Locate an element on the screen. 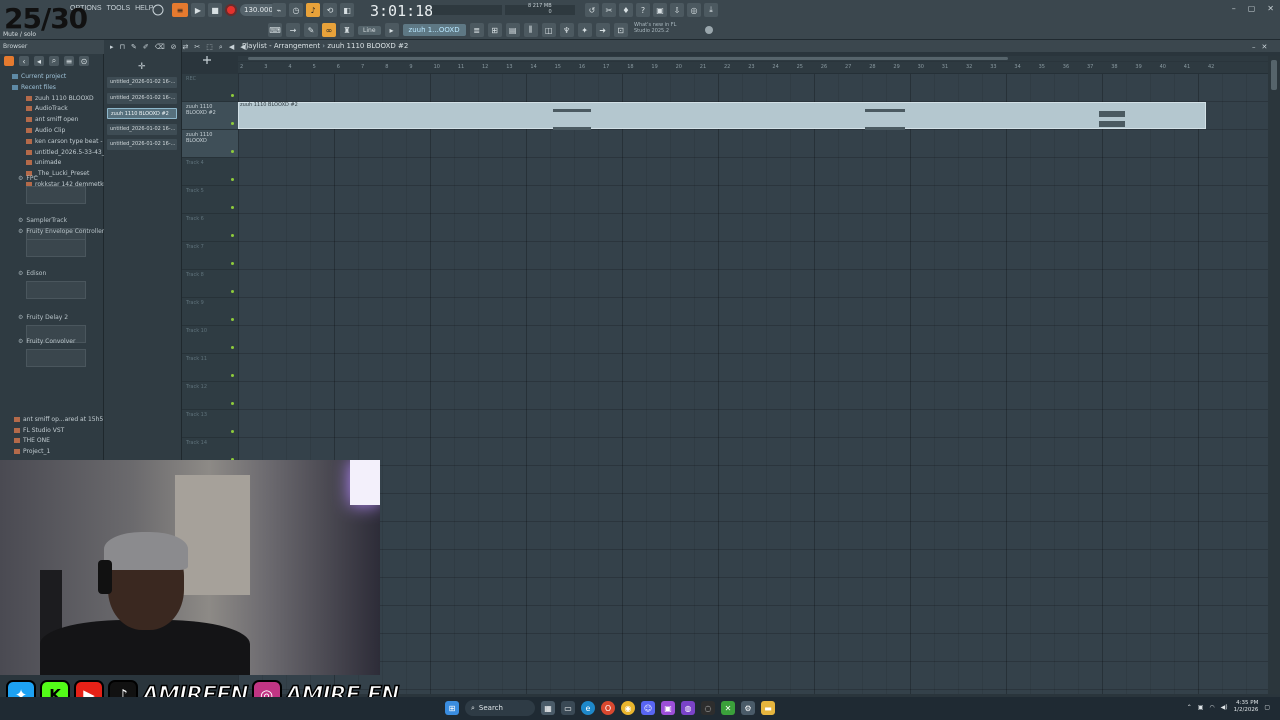 The image size is (1280, 720). stock-icon: ⊡ is located at coordinates (620, 30).